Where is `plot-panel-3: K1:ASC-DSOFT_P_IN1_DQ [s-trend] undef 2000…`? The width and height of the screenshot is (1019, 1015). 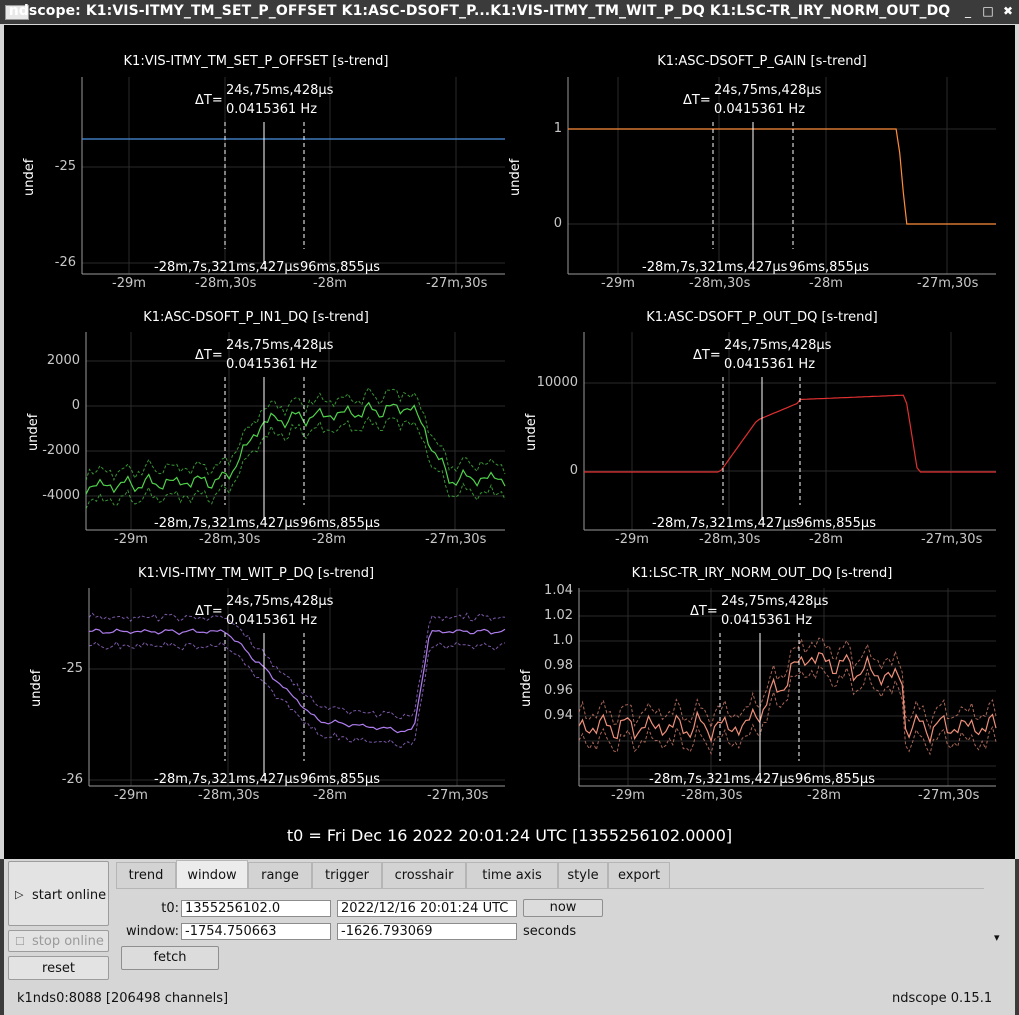
plot-panel-3: K1:ASC-DSOFT_P_IN1_DQ [s-trend] undef 2000… is located at coordinates (256, 434).